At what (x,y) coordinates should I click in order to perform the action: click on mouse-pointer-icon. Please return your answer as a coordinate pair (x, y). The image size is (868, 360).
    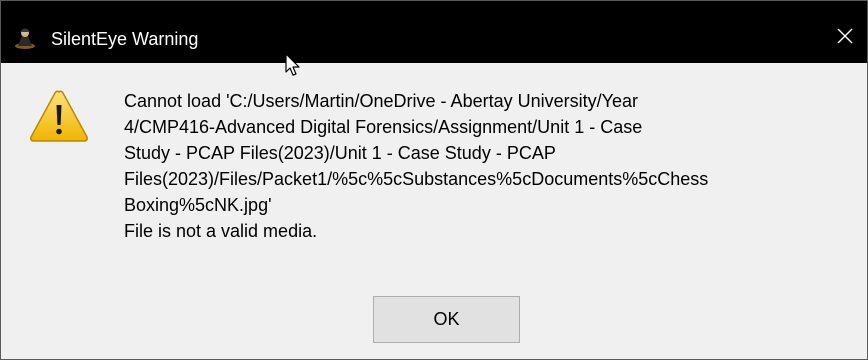
    Looking at the image, I should click on (293, 66).